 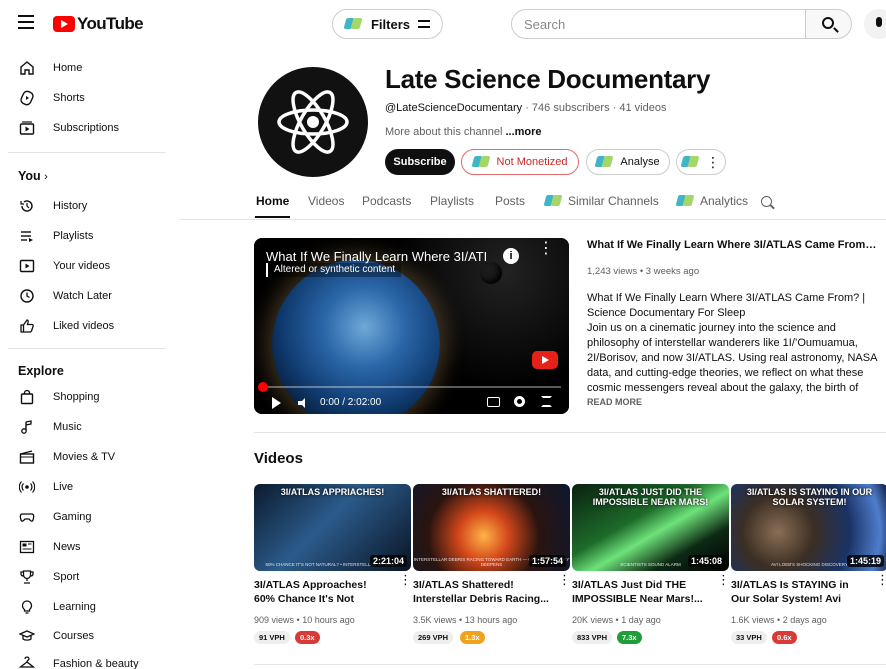 What do you see at coordinates (313, 122) in the screenshot?
I see `channel-avatar` at bounding box center [313, 122].